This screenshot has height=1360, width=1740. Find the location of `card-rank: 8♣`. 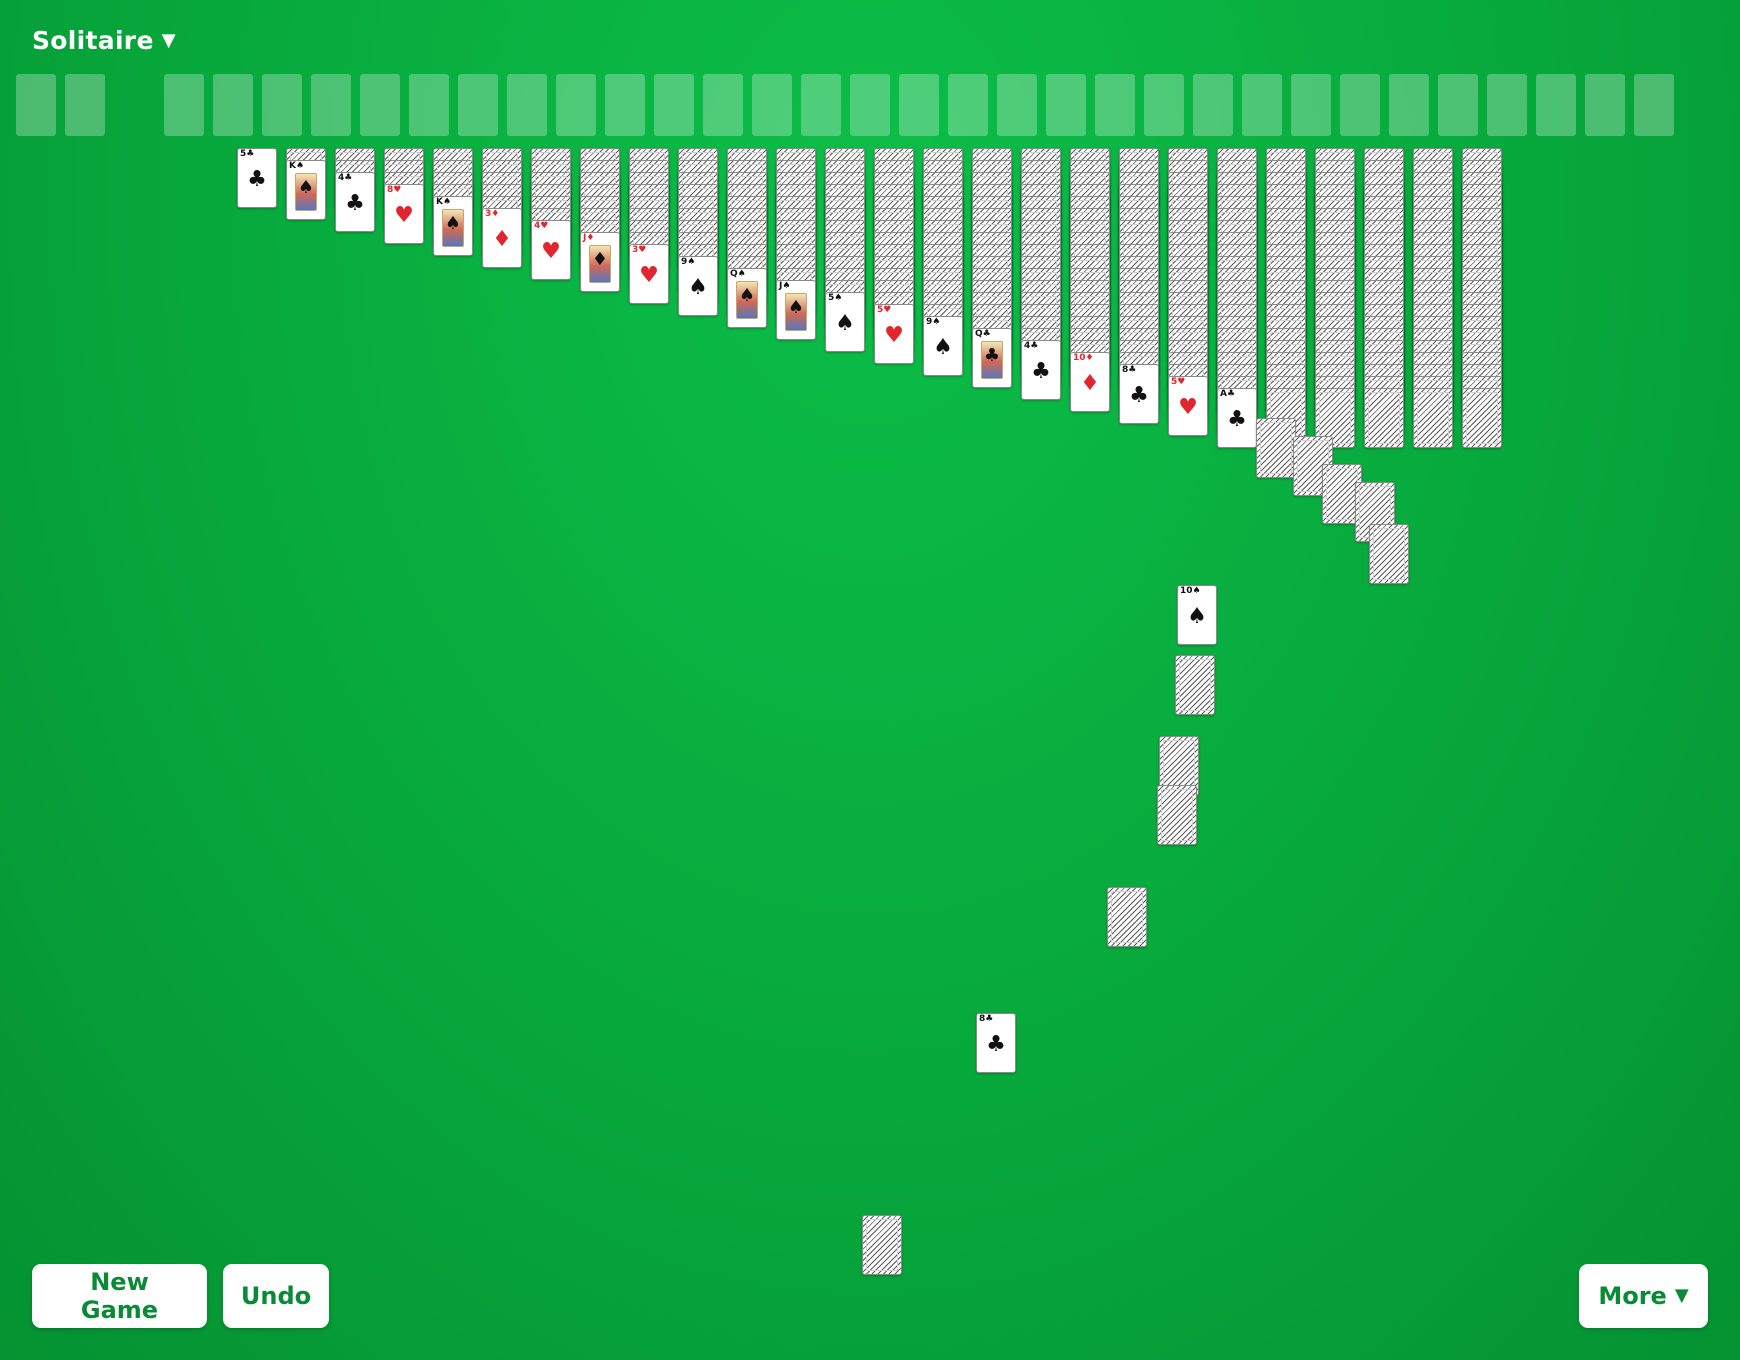

card-rank: 8♣ is located at coordinates (986, 1019).